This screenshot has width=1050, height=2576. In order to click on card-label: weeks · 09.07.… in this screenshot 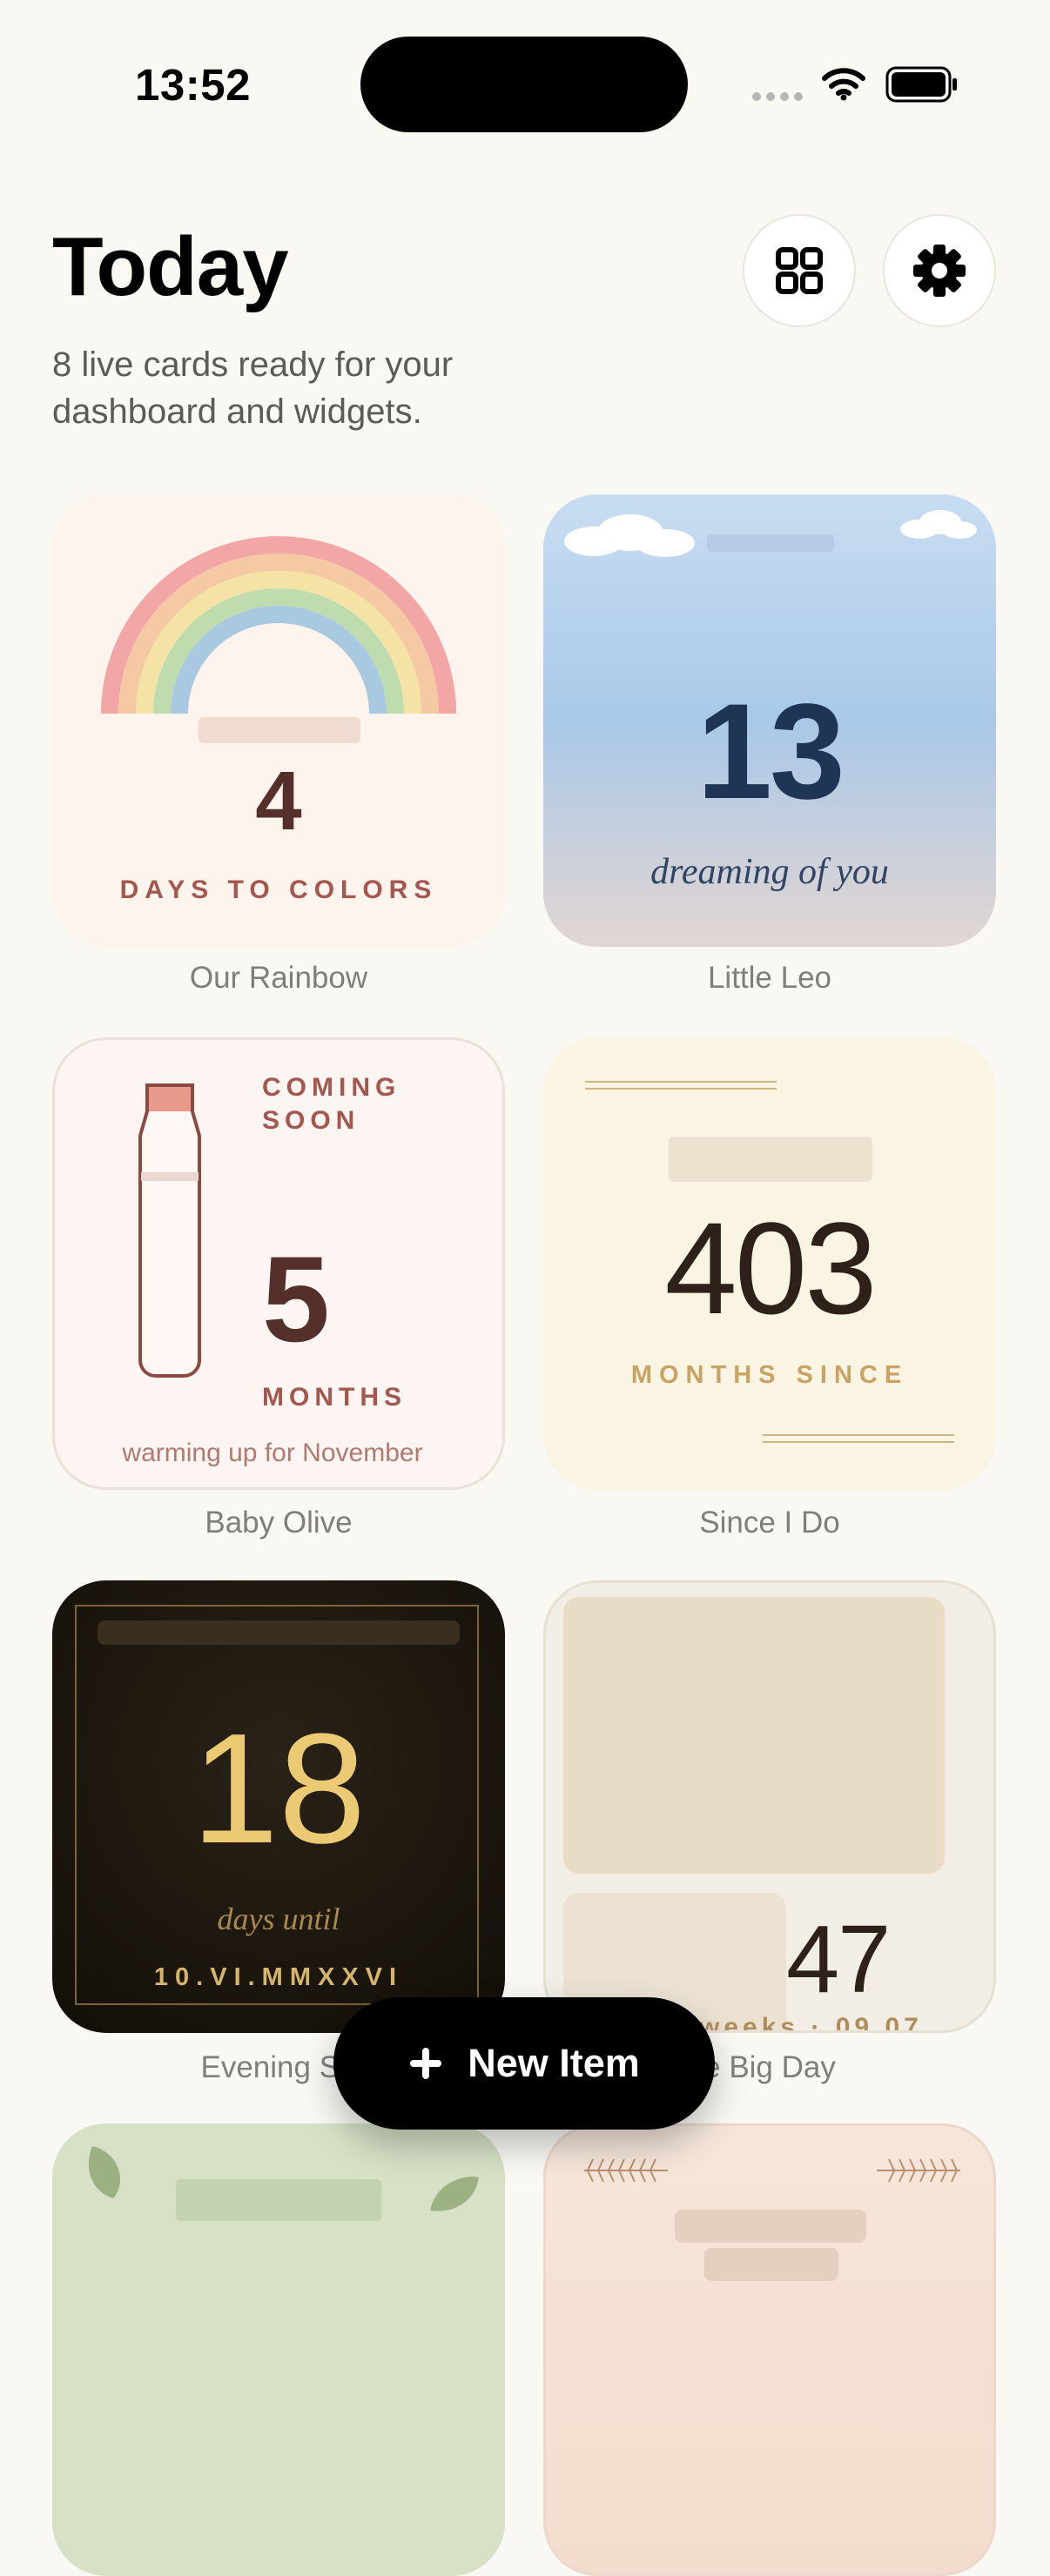, I will do `click(832, 2023)`.